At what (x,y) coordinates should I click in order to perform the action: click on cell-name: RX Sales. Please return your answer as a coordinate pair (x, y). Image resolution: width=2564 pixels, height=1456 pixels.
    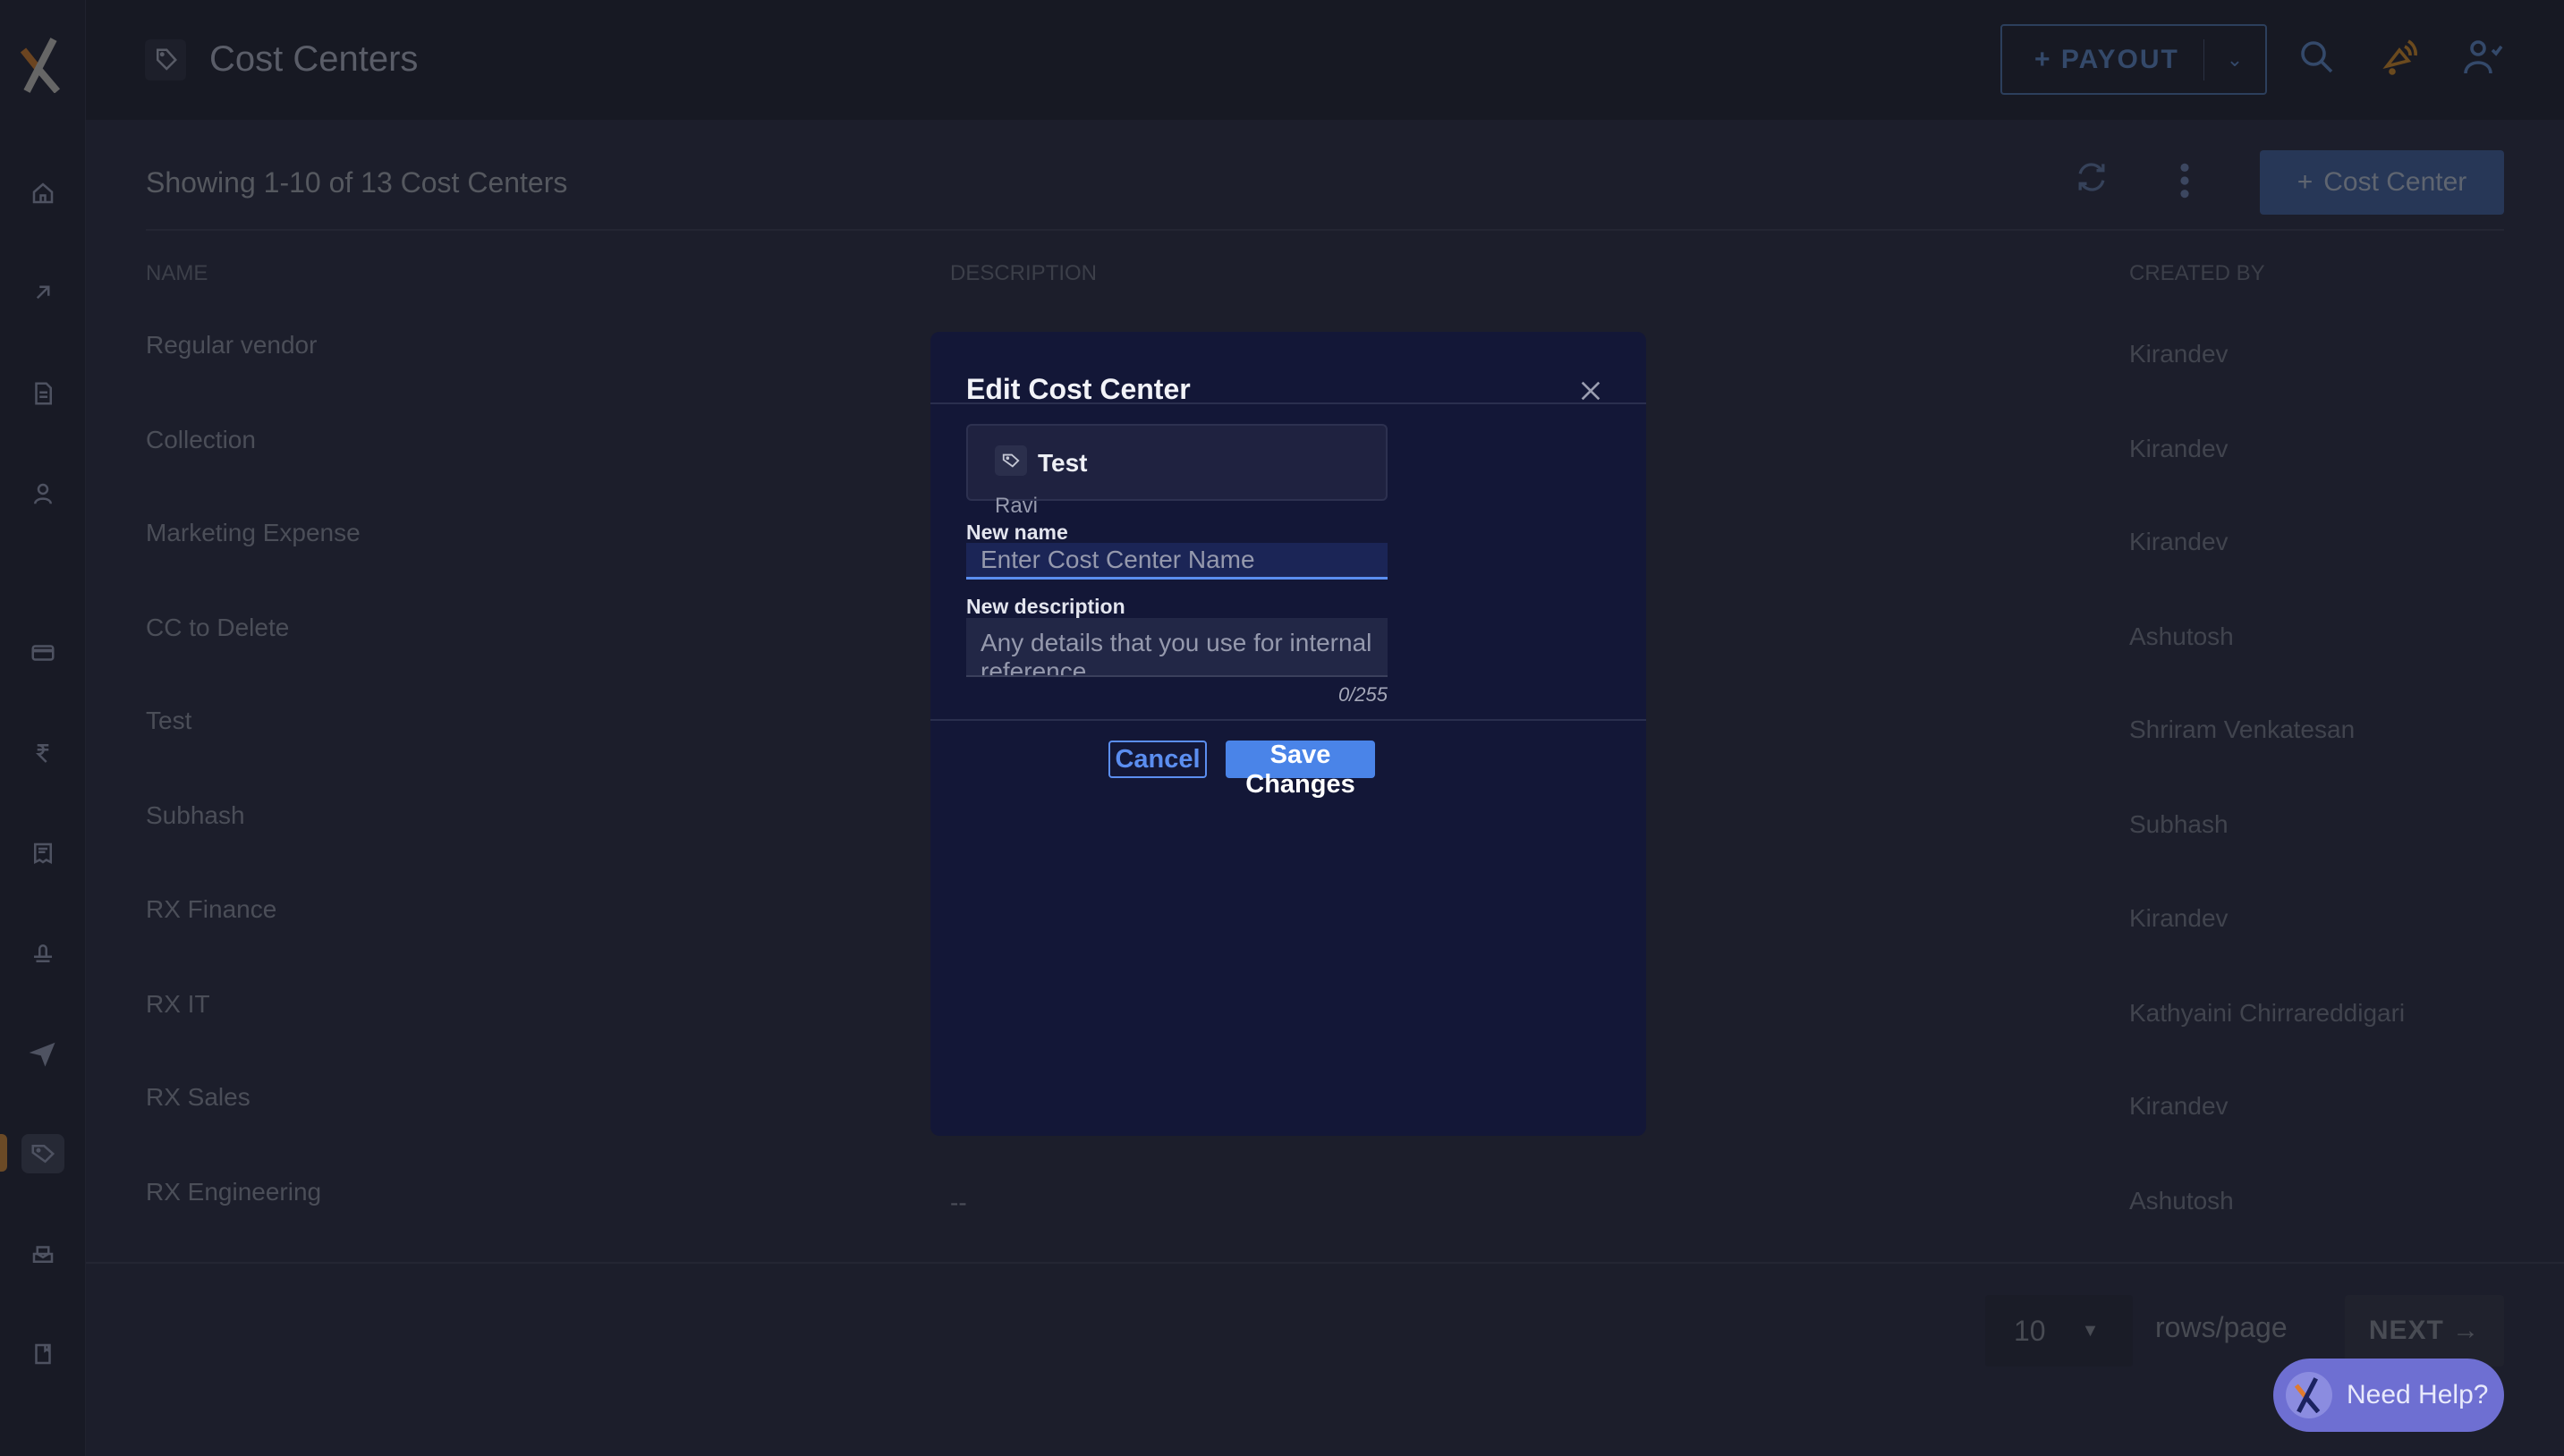
    Looking at the image, I should click on (198, 1097).